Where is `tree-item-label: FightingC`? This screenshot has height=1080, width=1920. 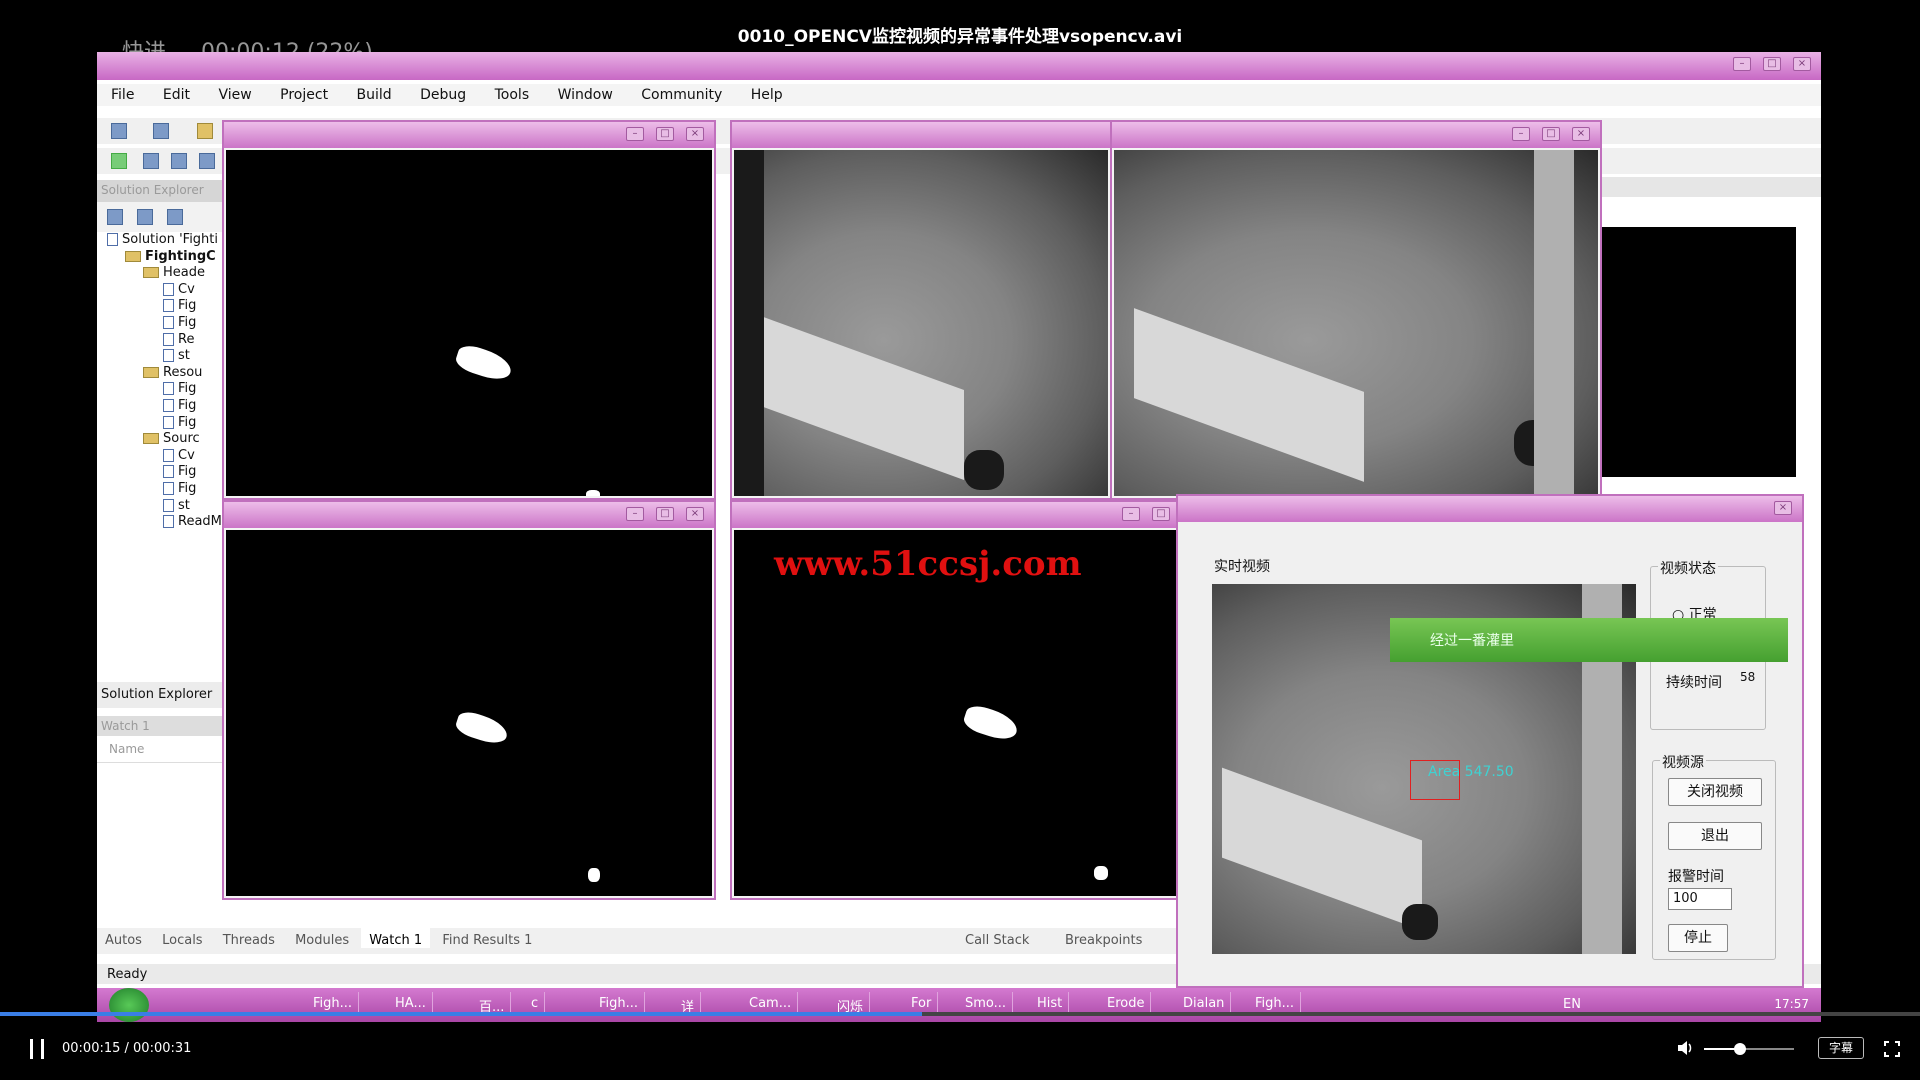 tree-item-label: FightingC is located at coordinates (180, 256).